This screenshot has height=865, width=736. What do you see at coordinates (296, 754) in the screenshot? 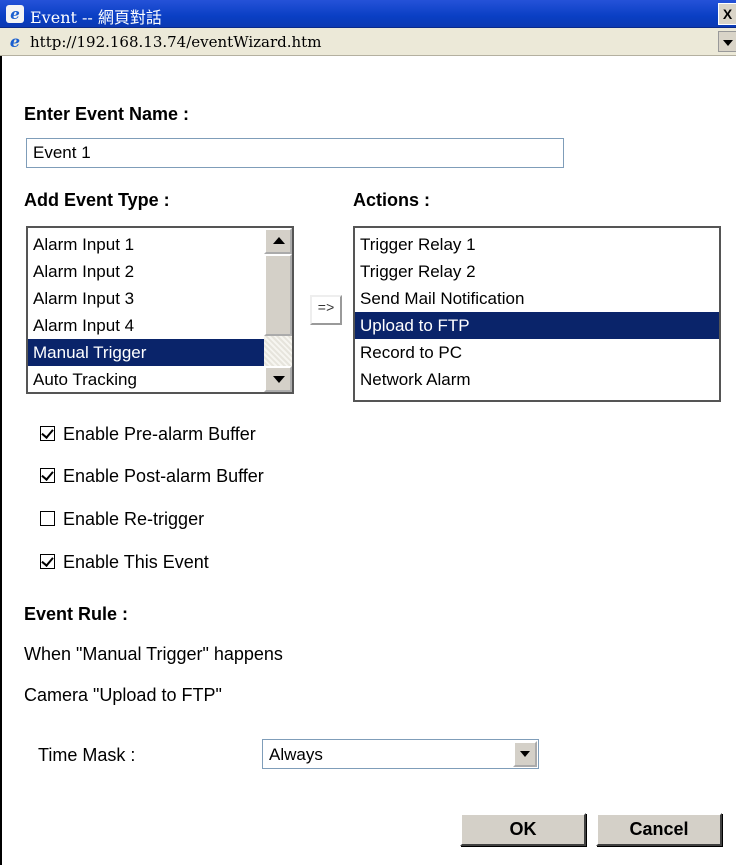
I see `time-mask-value: Always` at bounding box center [296, 754].